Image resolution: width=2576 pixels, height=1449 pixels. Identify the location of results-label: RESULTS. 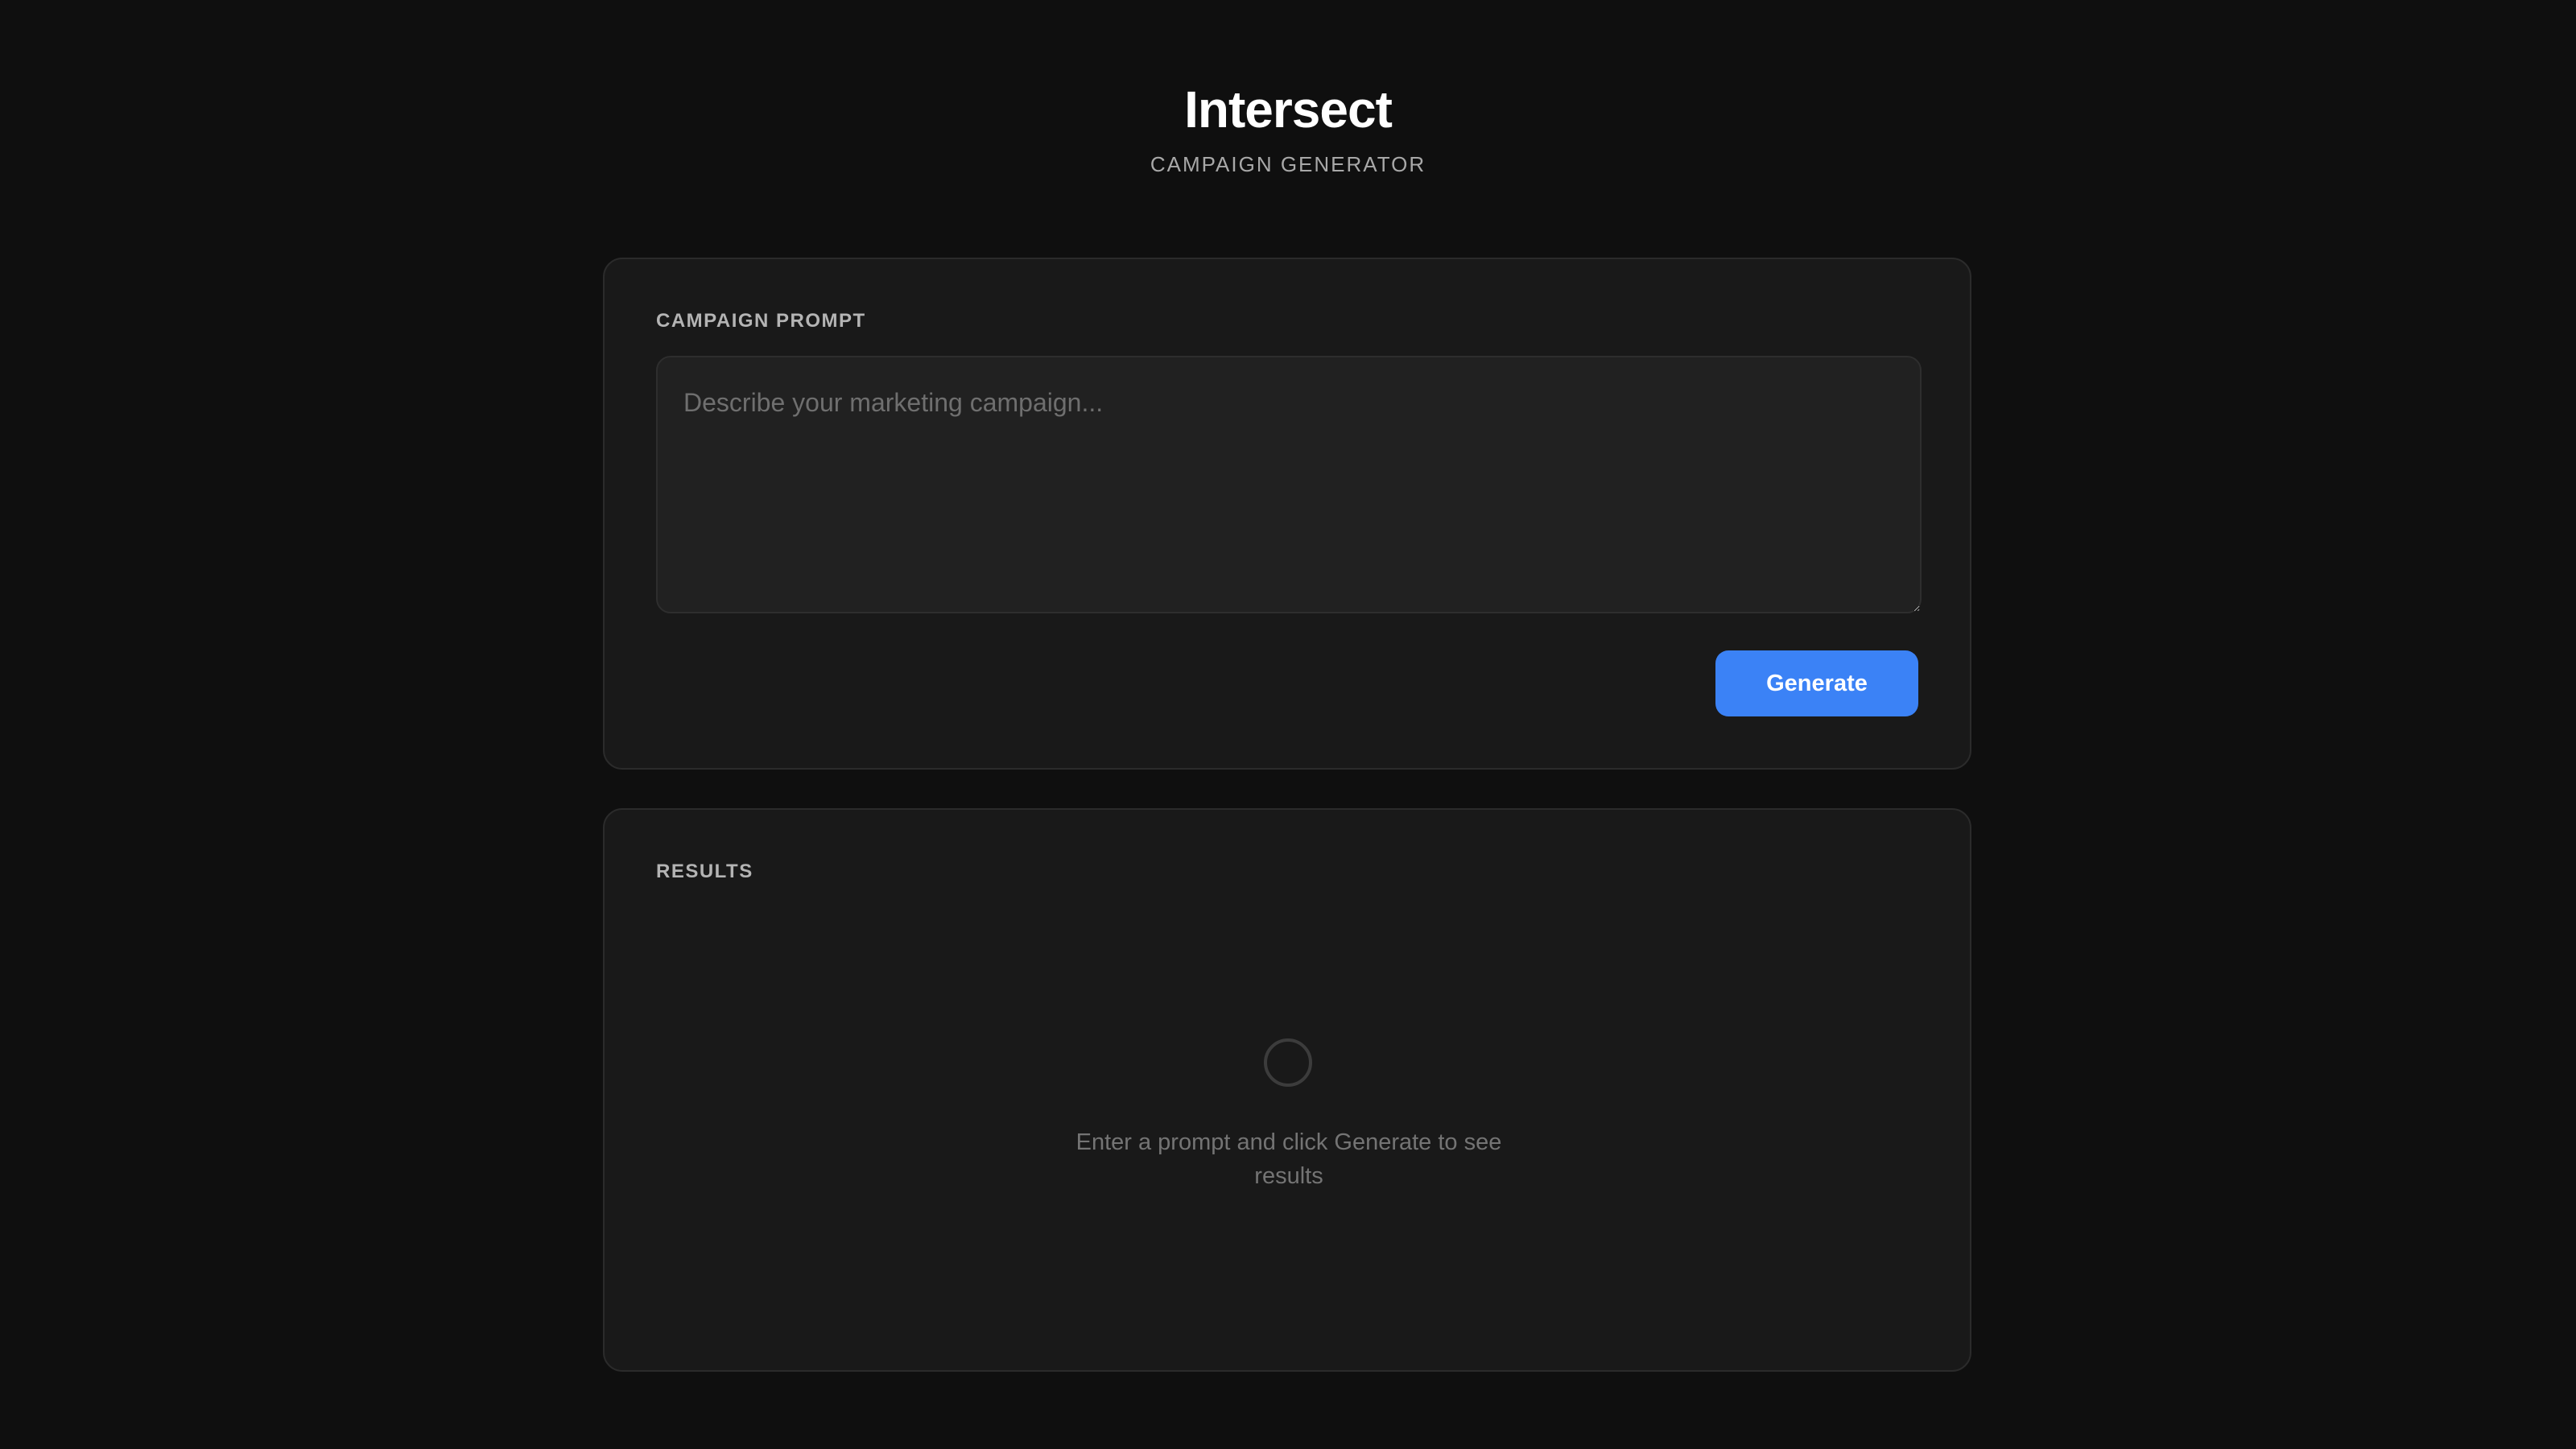
(704, 871).